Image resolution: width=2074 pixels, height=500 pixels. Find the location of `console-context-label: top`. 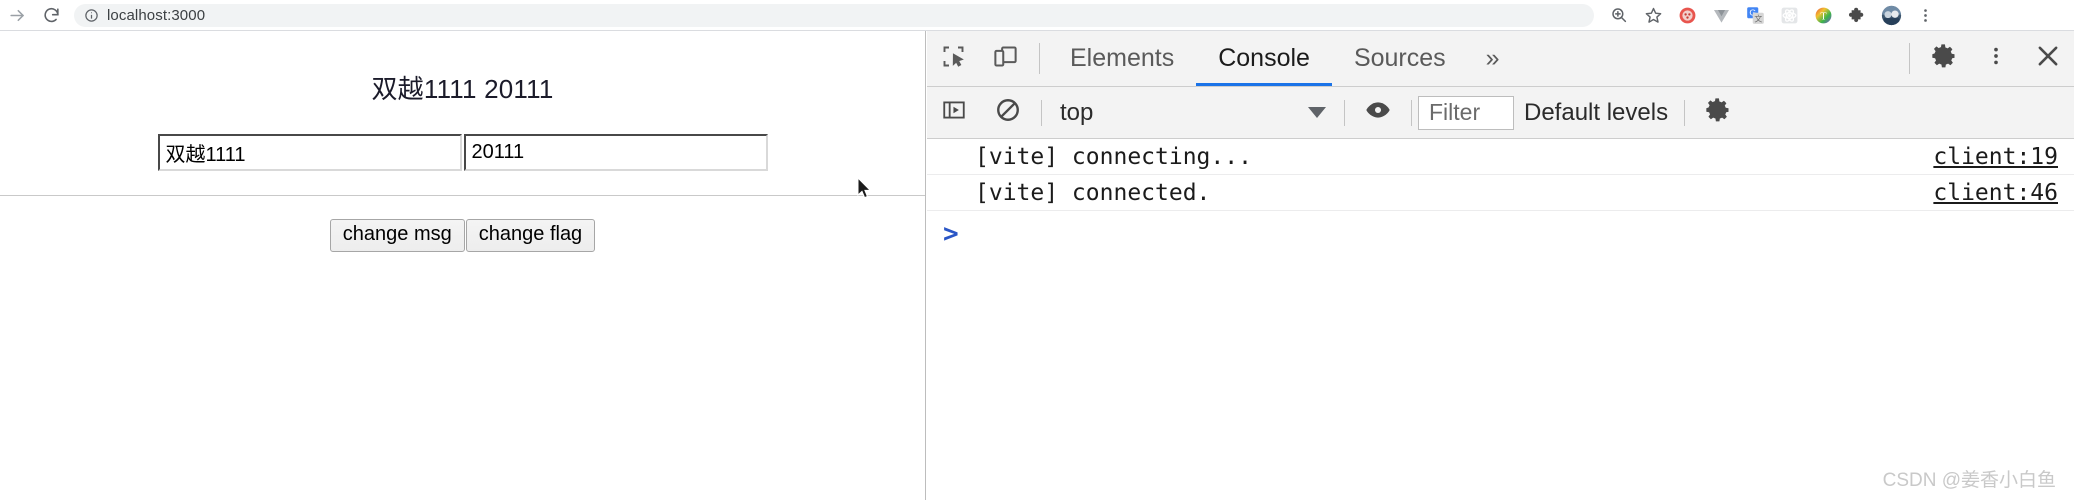

console-context-label: top is located at coordinates (1077, 112).